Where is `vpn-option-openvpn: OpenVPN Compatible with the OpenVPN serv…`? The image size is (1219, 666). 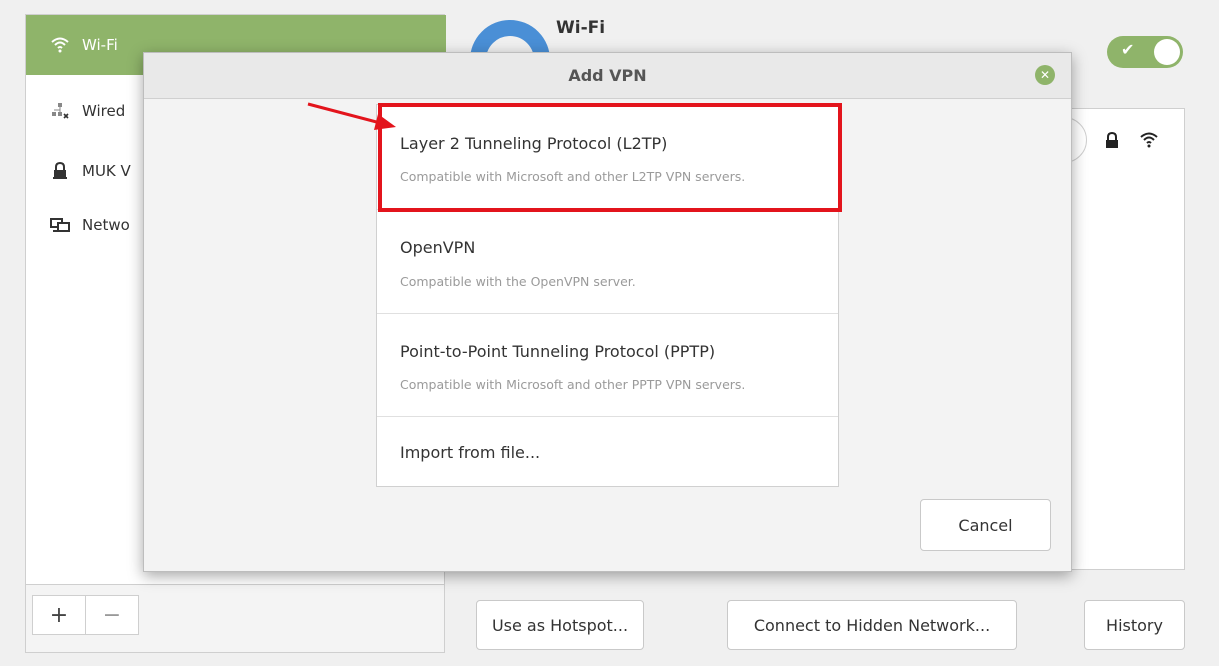
vpn-option-openvpn: OpenVPN Compatible with the OpenVPN serv… is located at coordinates (607, 262).